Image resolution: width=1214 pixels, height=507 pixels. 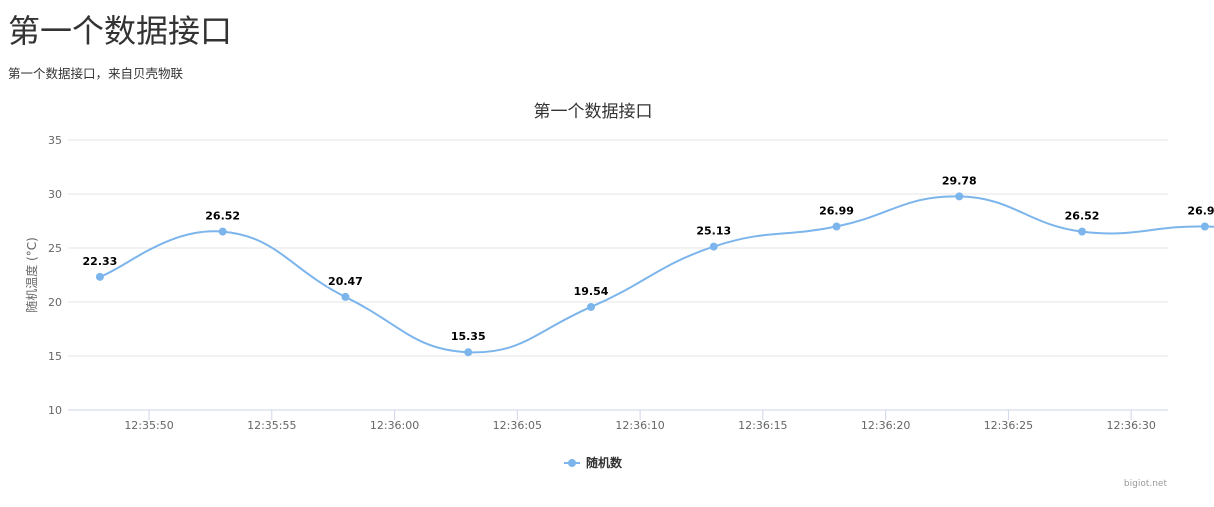 I want to click on x-tick-label: 12:35:55, so click(x=271, y=425).